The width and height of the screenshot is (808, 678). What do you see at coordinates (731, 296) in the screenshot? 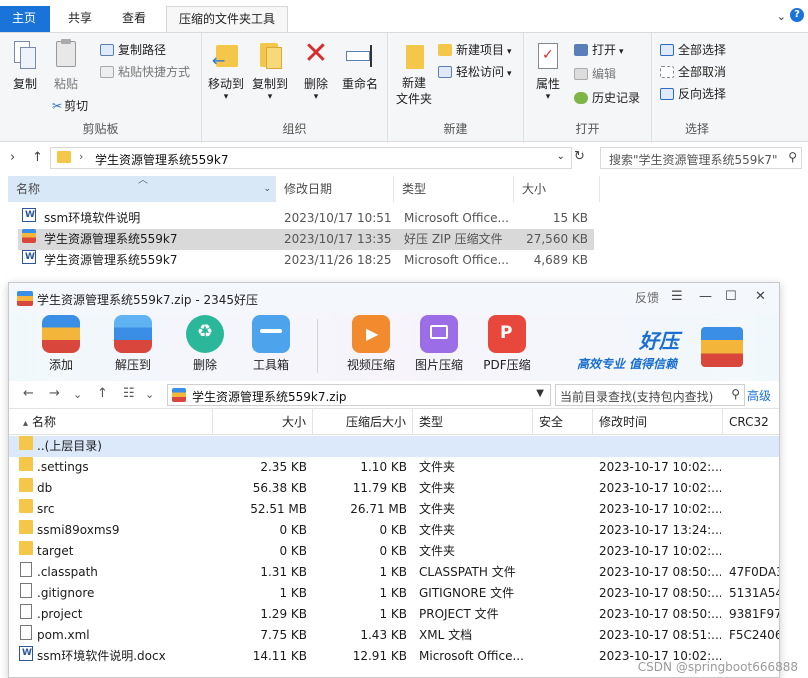
I see `maximize-icon: ☐` at bounding box center [731, 296].